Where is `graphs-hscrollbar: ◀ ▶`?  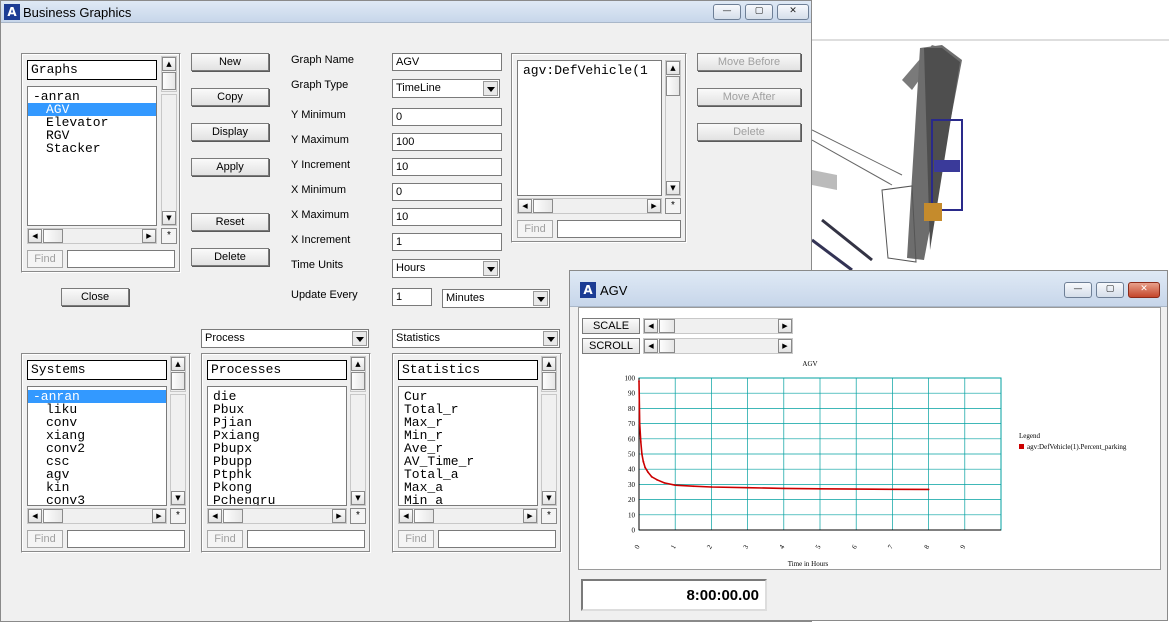
graphs-hscrollbar: ◀ ▶ is located at coordinates (92, 236).